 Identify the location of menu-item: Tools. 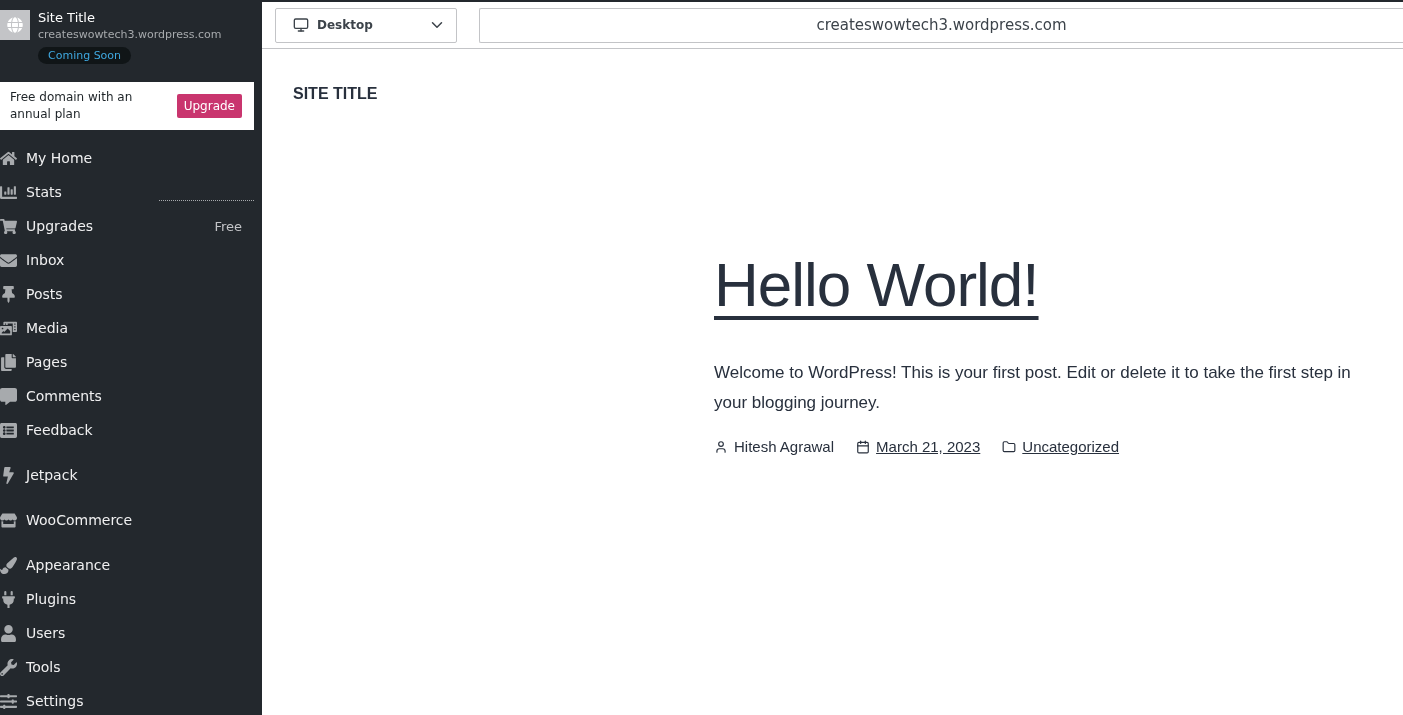
(134, 667).